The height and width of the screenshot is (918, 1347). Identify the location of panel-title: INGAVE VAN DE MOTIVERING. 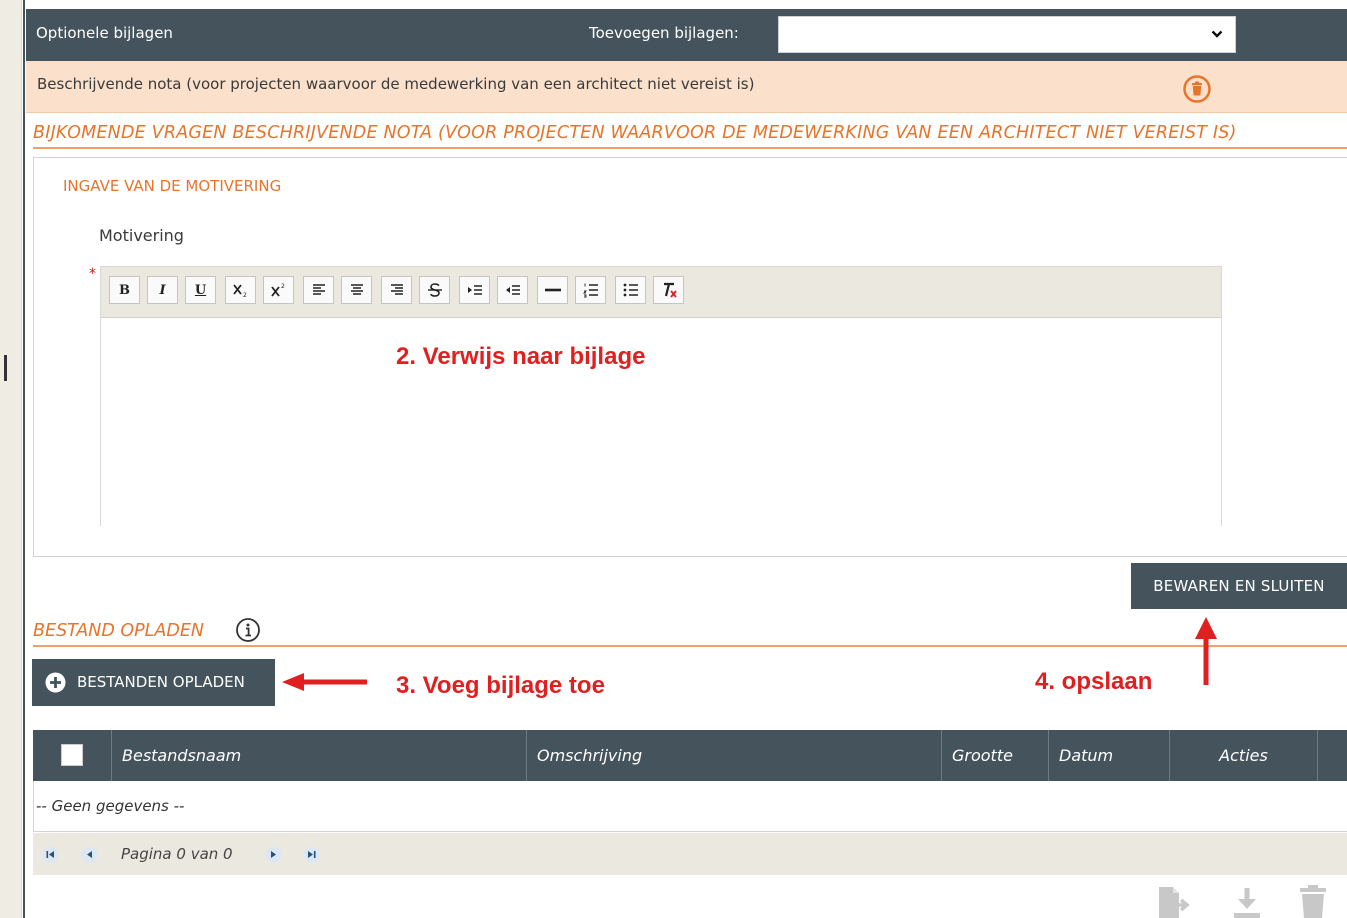
(172, 186).